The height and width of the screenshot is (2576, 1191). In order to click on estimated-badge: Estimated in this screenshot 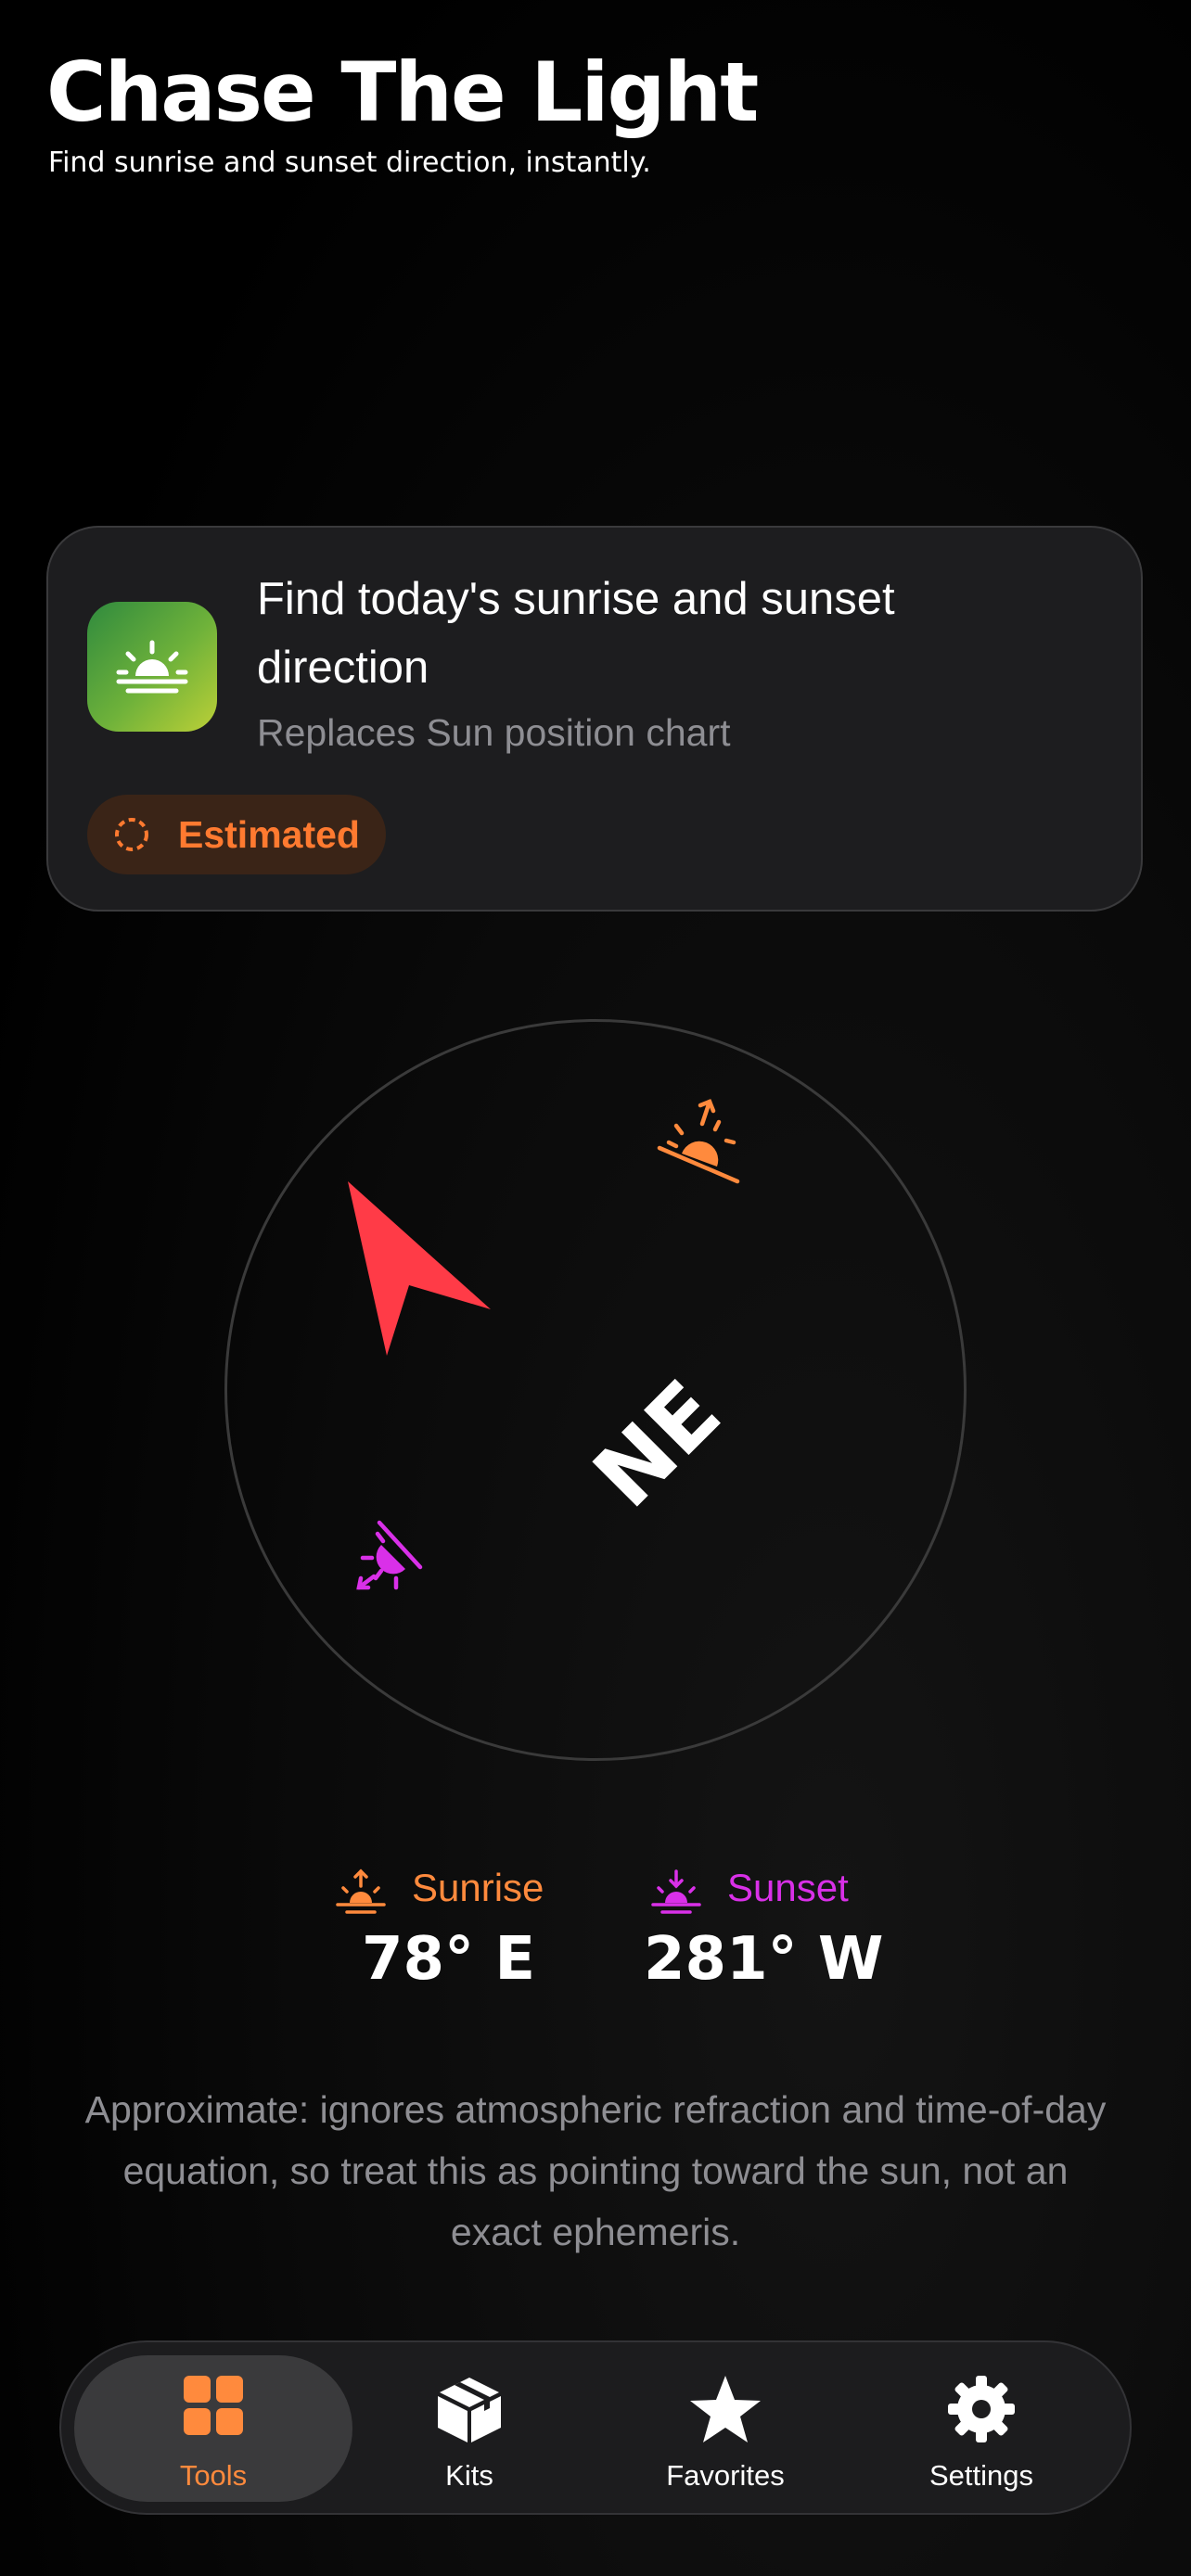, I will do `click(236, 834)`.